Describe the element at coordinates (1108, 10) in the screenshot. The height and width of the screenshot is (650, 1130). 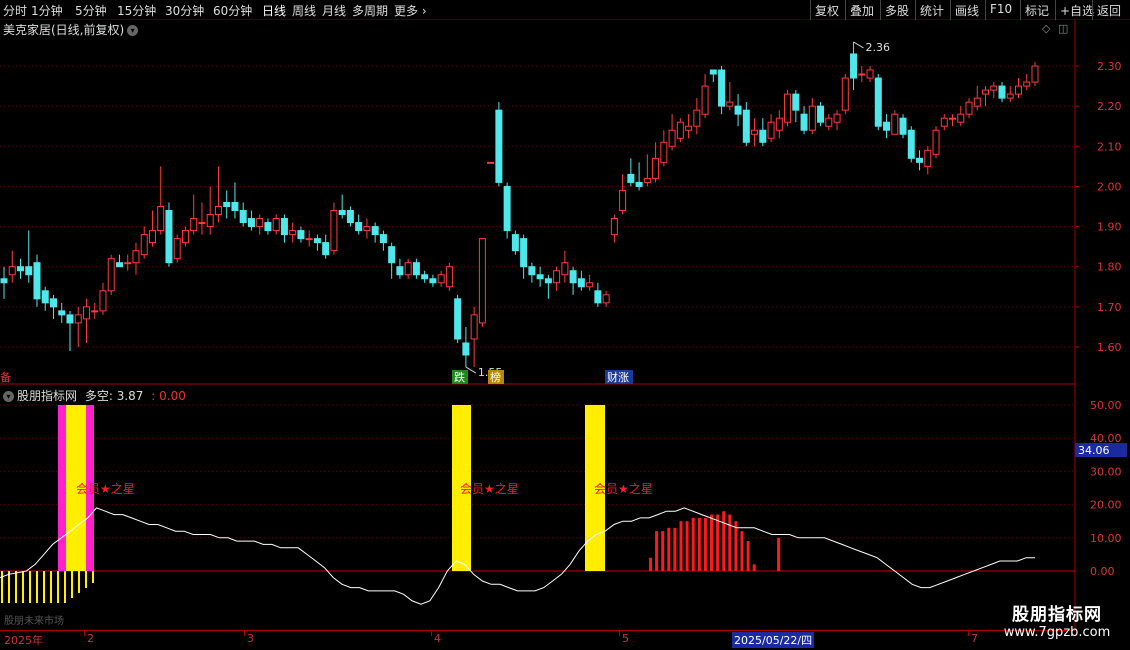
I see `back-button: 返回` at that location.